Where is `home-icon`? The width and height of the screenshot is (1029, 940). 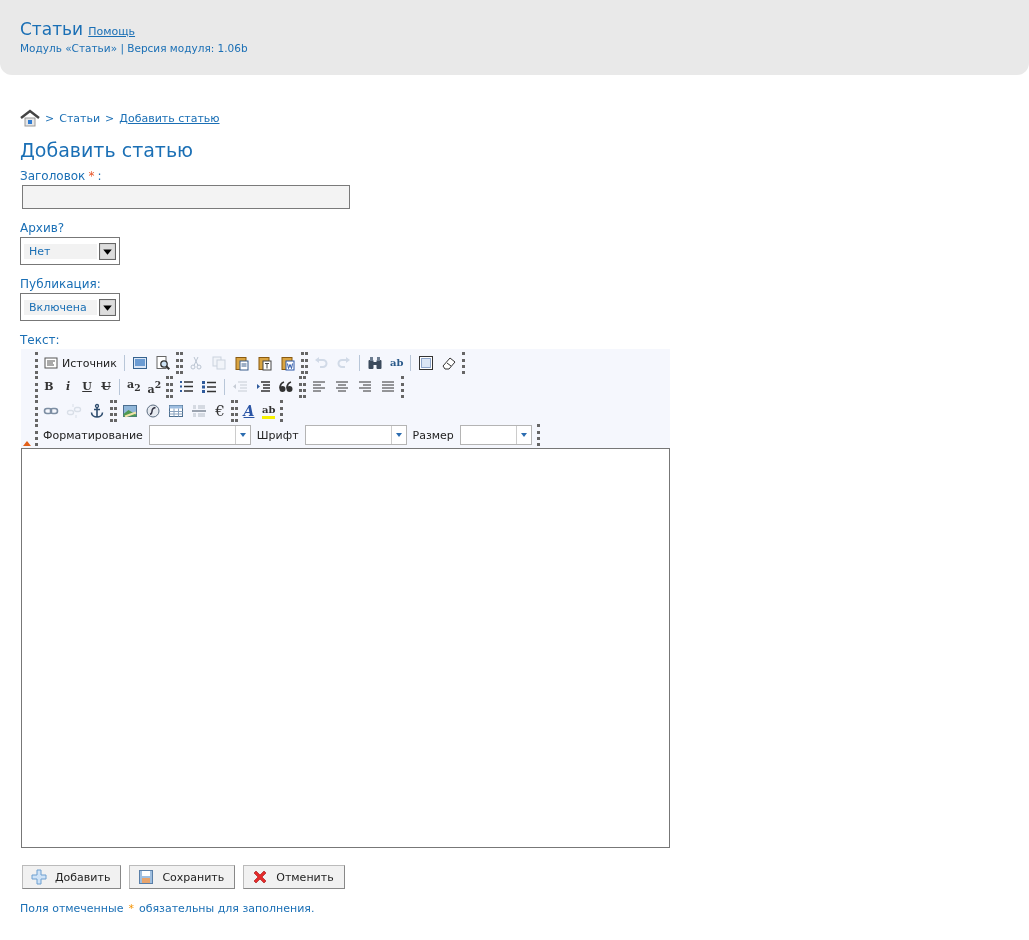 home-icon is located at coordinates (30, 118).